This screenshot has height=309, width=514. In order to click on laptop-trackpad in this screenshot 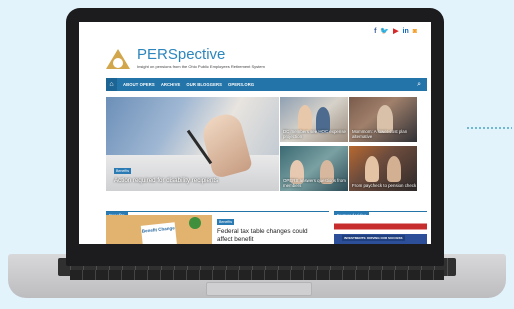, I will do `click(259, 289)`.